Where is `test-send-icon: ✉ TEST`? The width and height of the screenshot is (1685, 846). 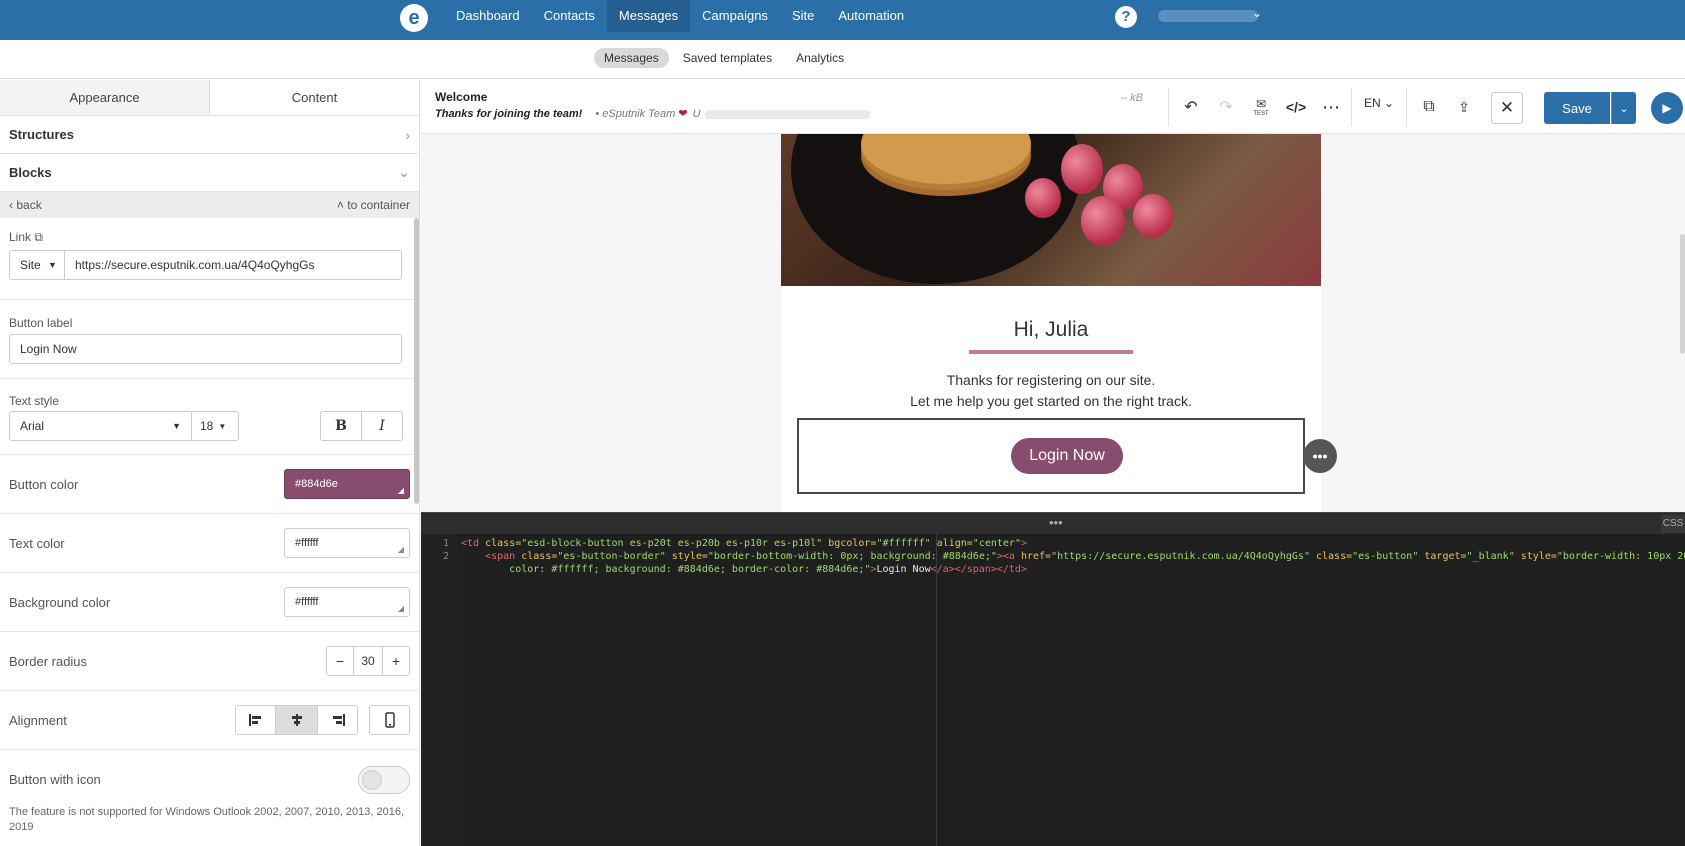
test-send-icon: ✉ TEST is located at coordinates (1261, 107).